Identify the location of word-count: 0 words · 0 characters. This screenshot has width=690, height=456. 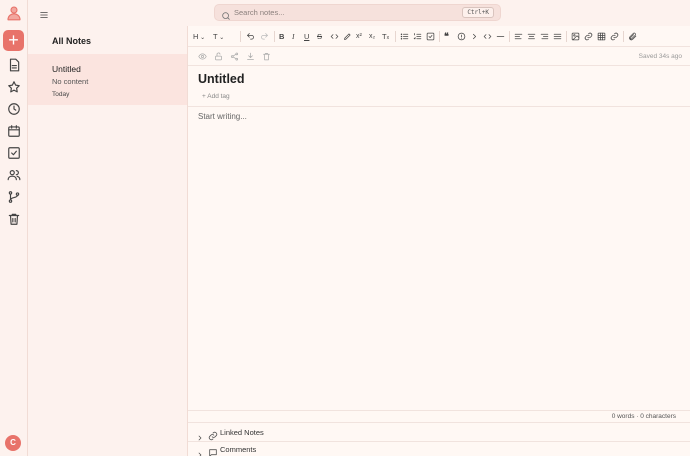
(643, 416).